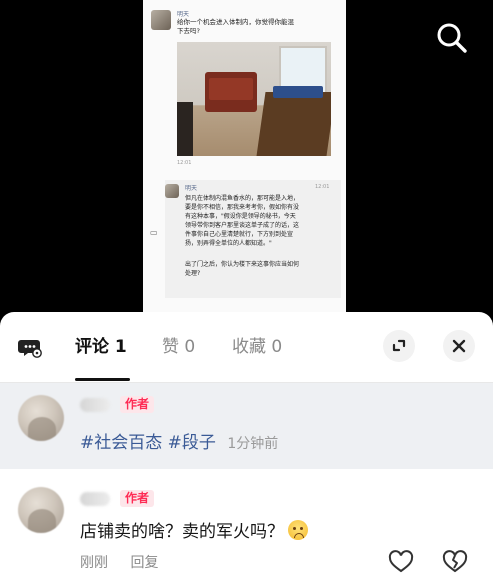 This screenshot has height=583, width=493. I want to click on tabs-bar: 评论 1 赞 0 收藏 0, so click(246, 347).